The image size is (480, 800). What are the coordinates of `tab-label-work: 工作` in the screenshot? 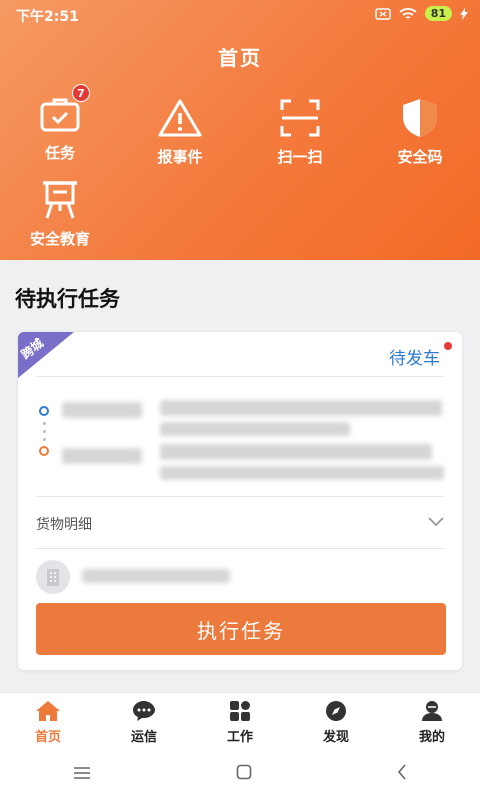 It's located at (239, 737).